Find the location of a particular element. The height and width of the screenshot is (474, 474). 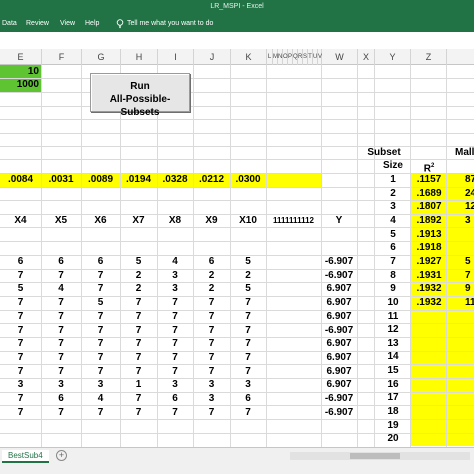

table-cell: 4 is located at coordinates (61, 289).